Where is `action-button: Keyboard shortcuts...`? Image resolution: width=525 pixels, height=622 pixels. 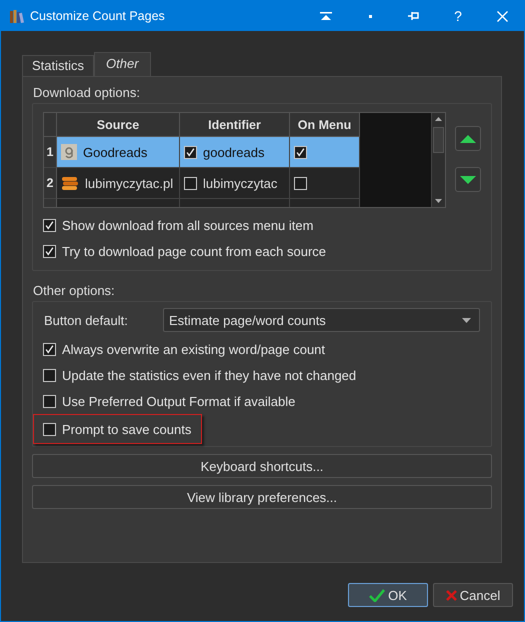 action-button: Keyboard shortcuts... is located at coordinates (262, 466).